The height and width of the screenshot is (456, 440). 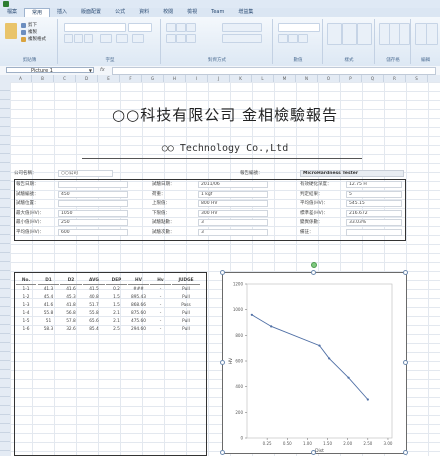 I want to click on align-right-button, so click(x=191, y=38).